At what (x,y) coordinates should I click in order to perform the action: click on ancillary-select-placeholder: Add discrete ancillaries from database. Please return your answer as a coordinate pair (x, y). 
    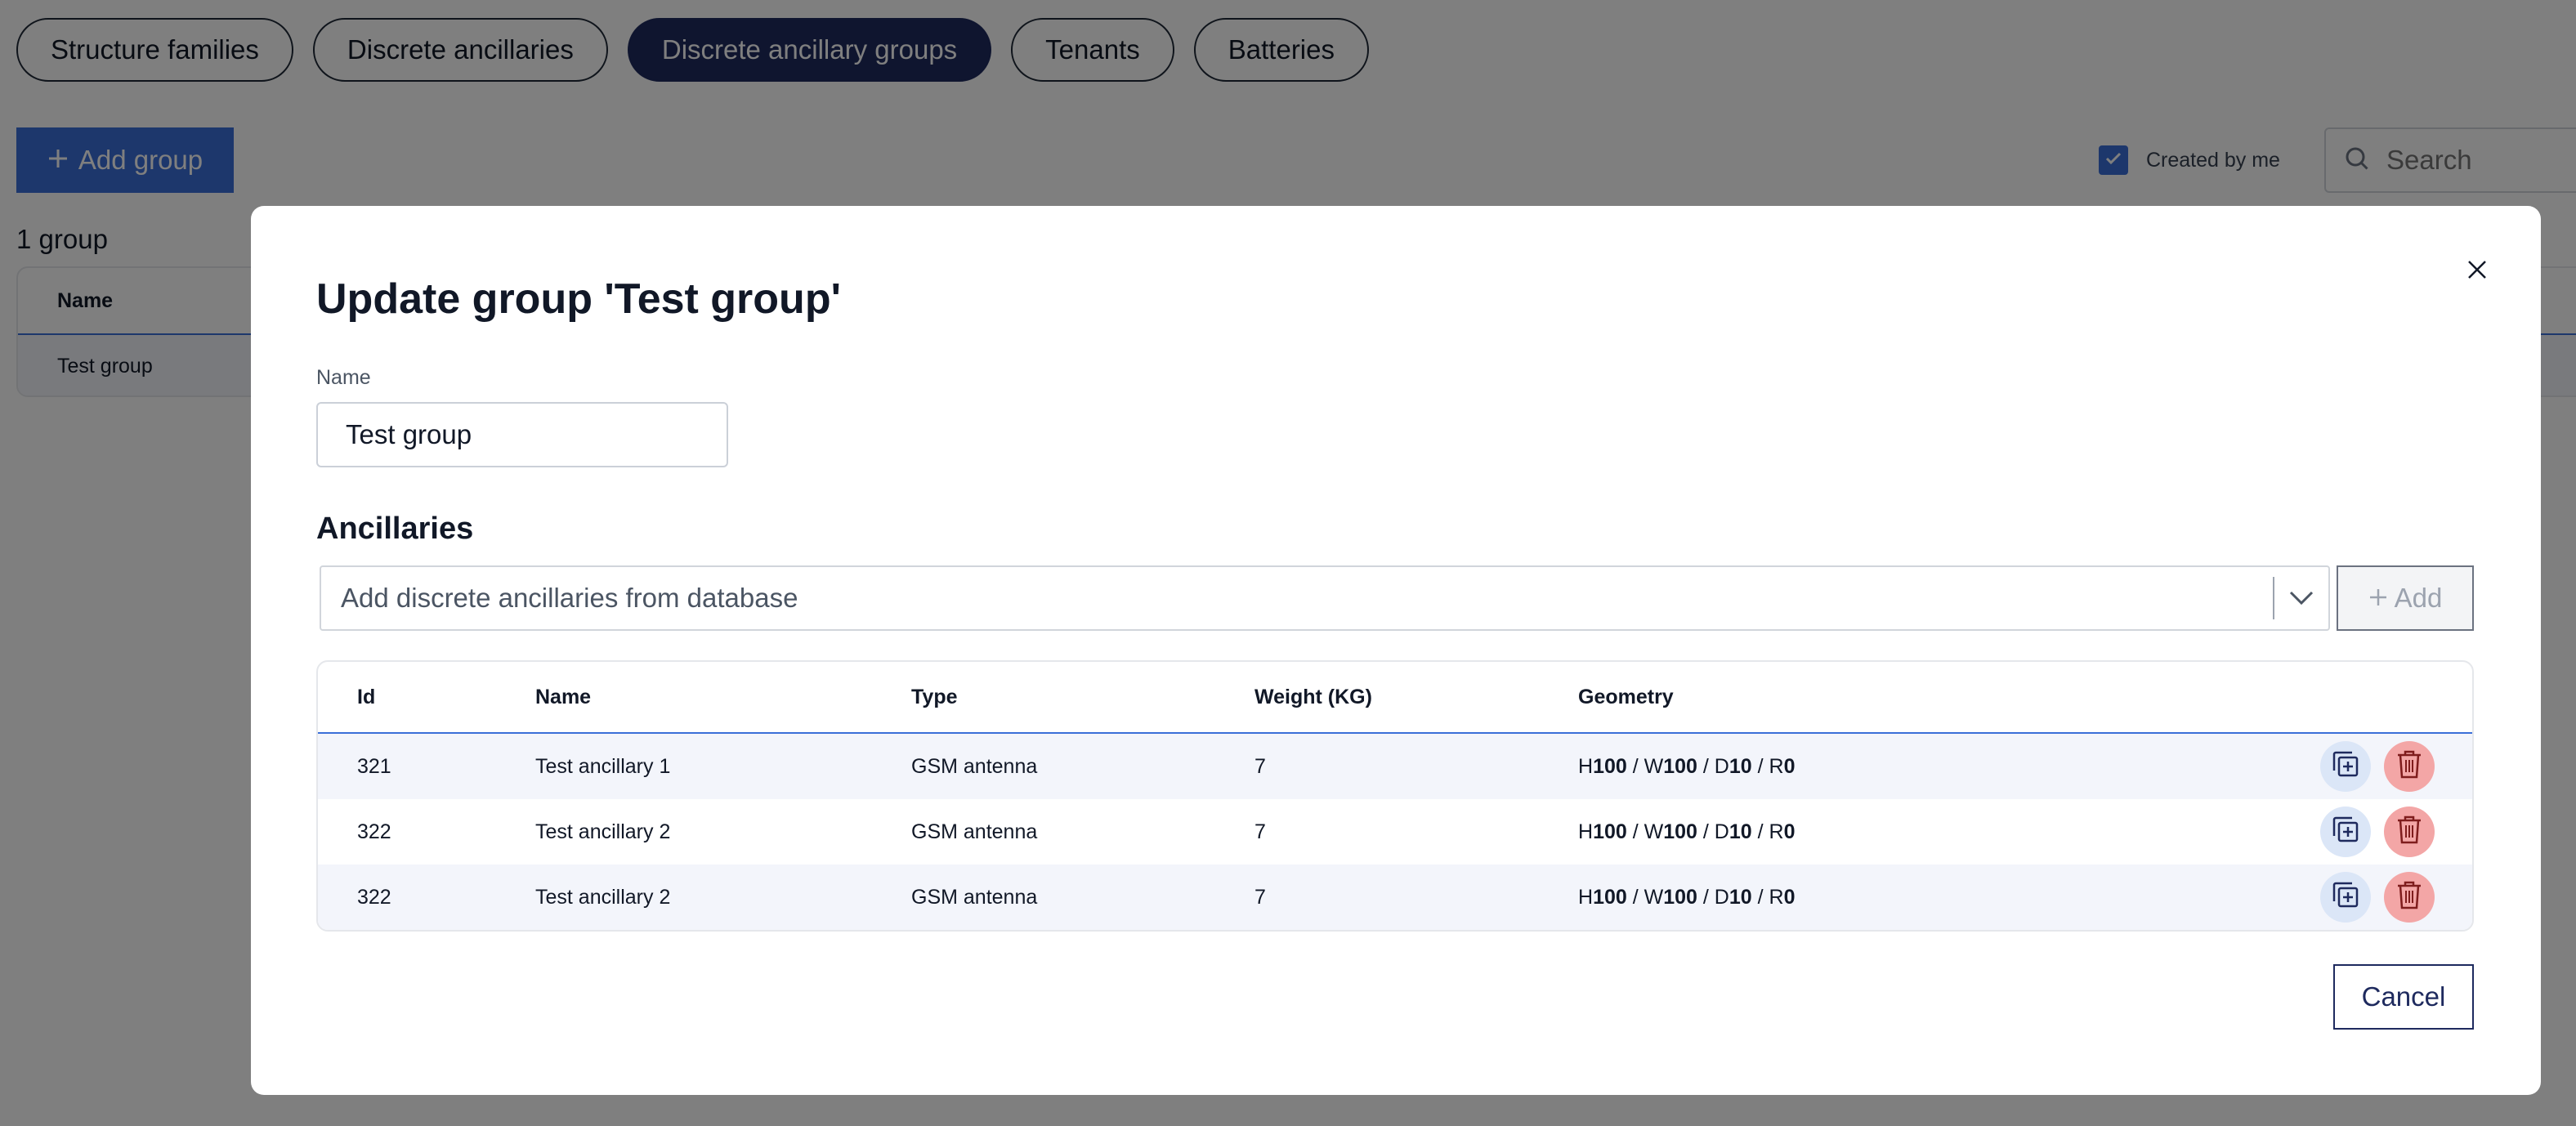
    Looking at the image, I should click on (569, 598).